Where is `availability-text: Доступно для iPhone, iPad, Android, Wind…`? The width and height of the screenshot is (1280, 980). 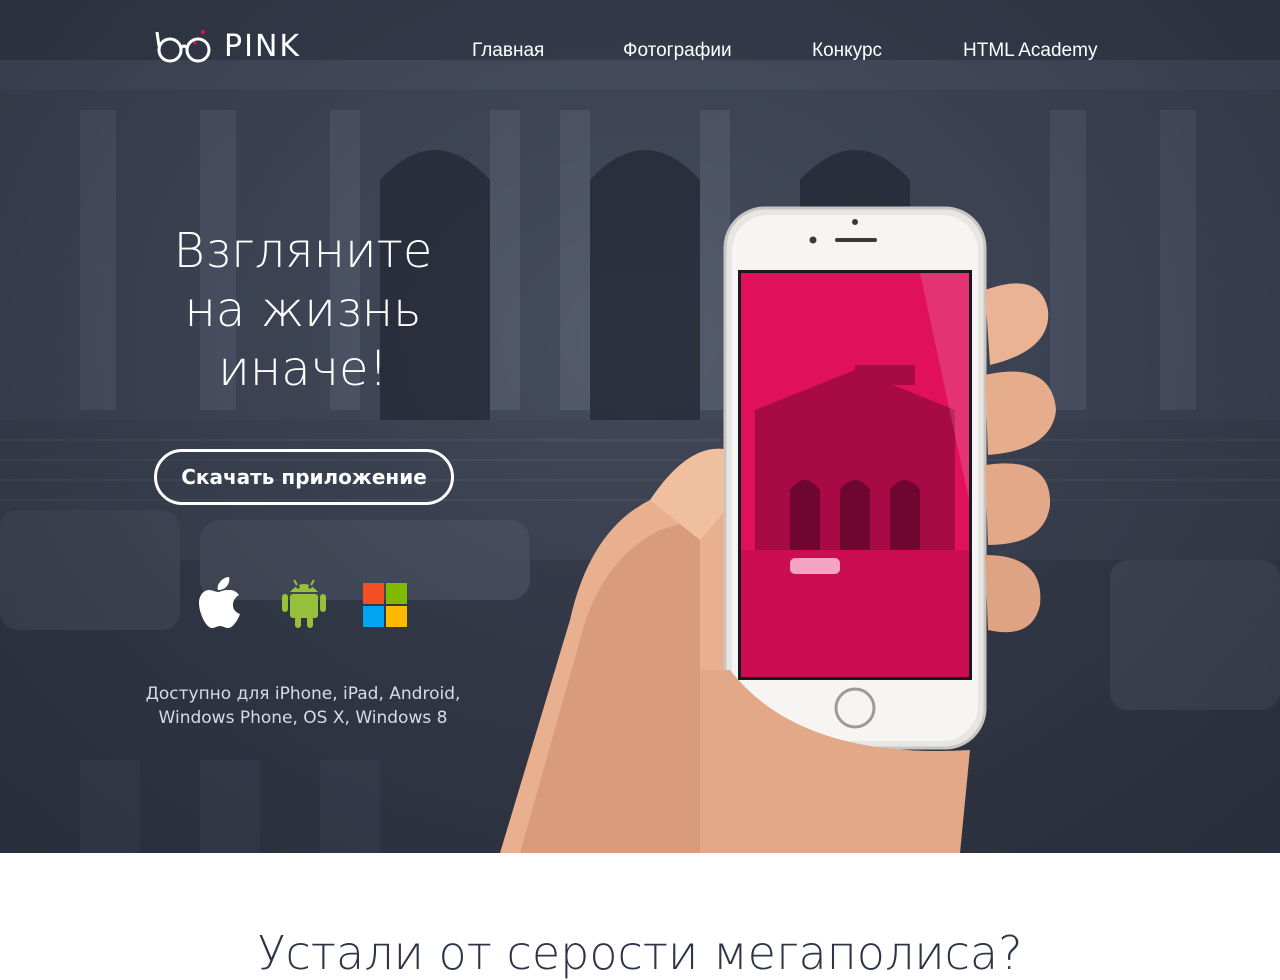
availability-text: Доступно для iPhone, iPad, Android, Wind… is located at coordinates (303, 706).